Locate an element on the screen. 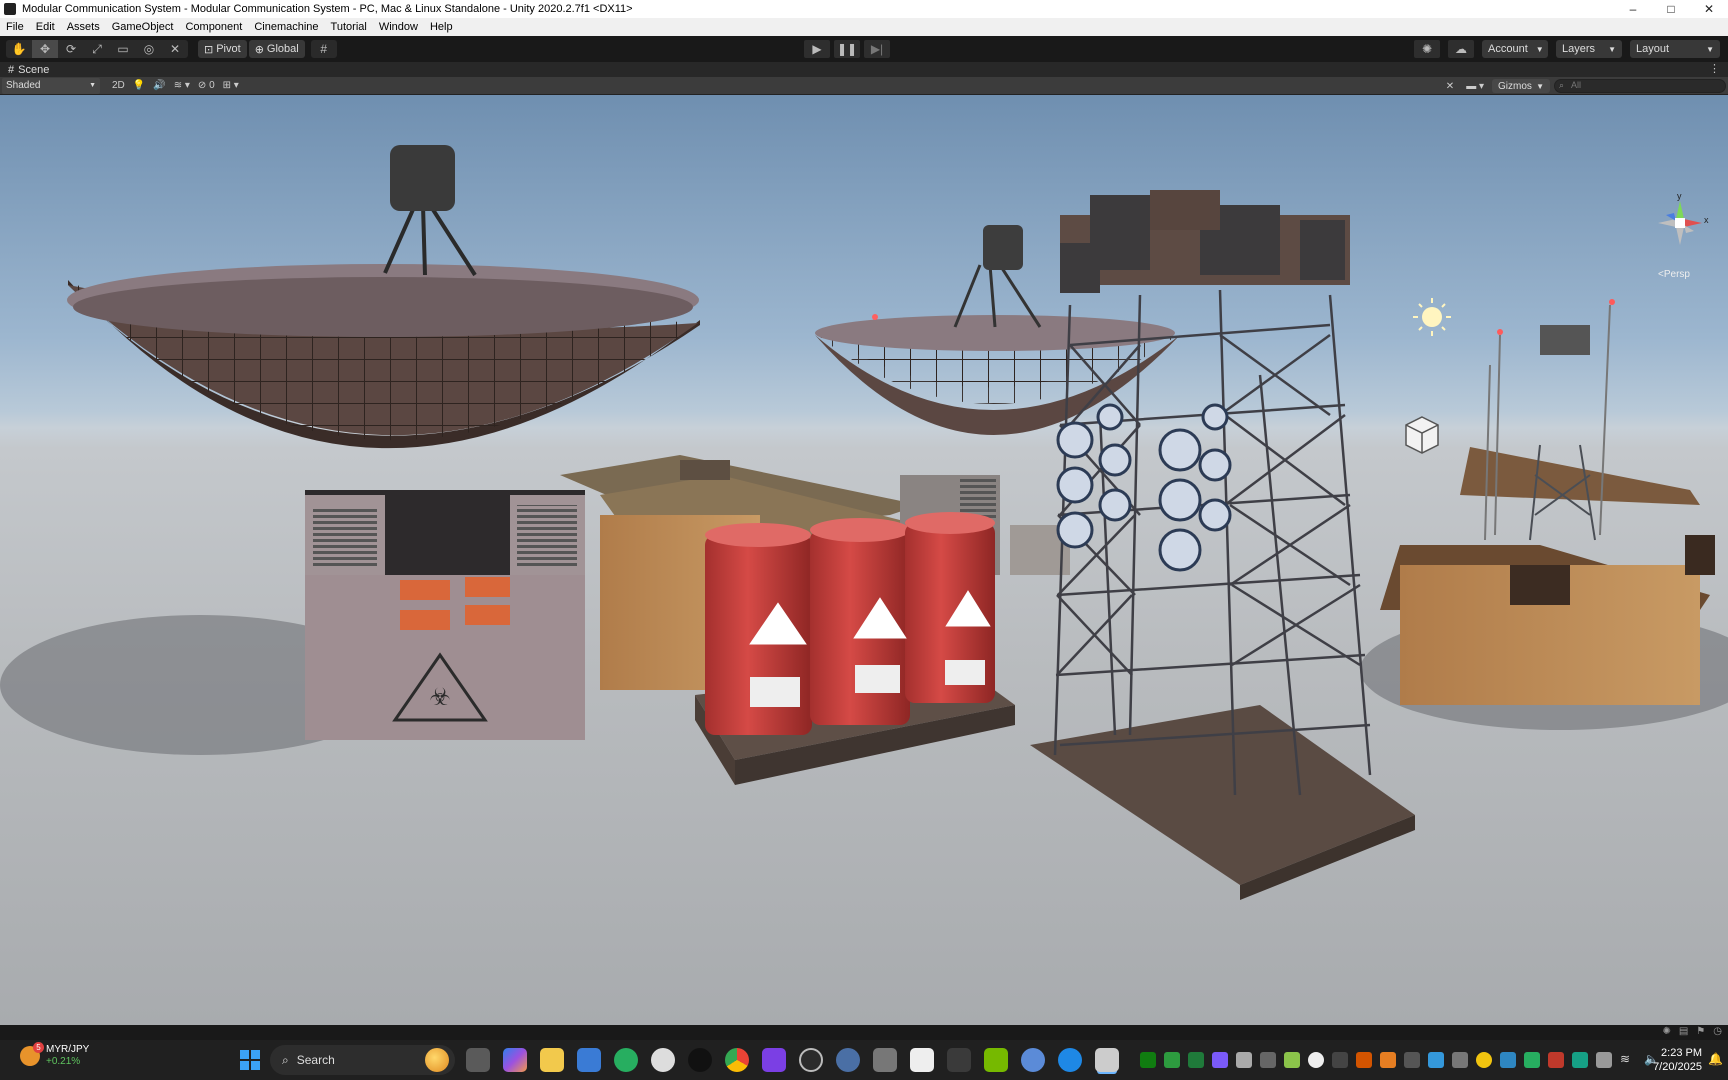  file-explorer-icon is located at coordinates (552, 1060).